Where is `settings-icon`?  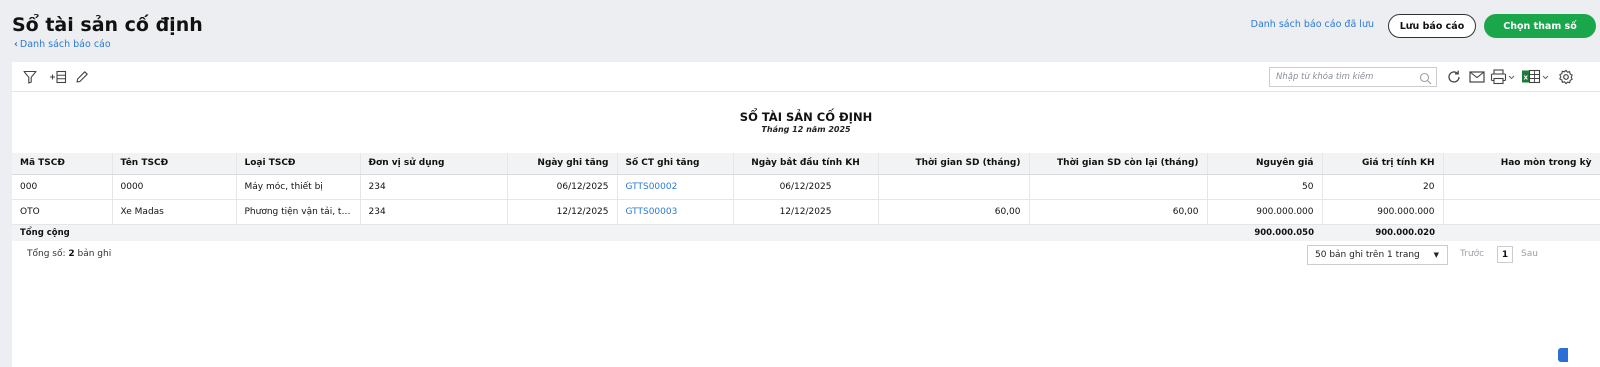
settings-icon is located at coordinates (1566, 77).